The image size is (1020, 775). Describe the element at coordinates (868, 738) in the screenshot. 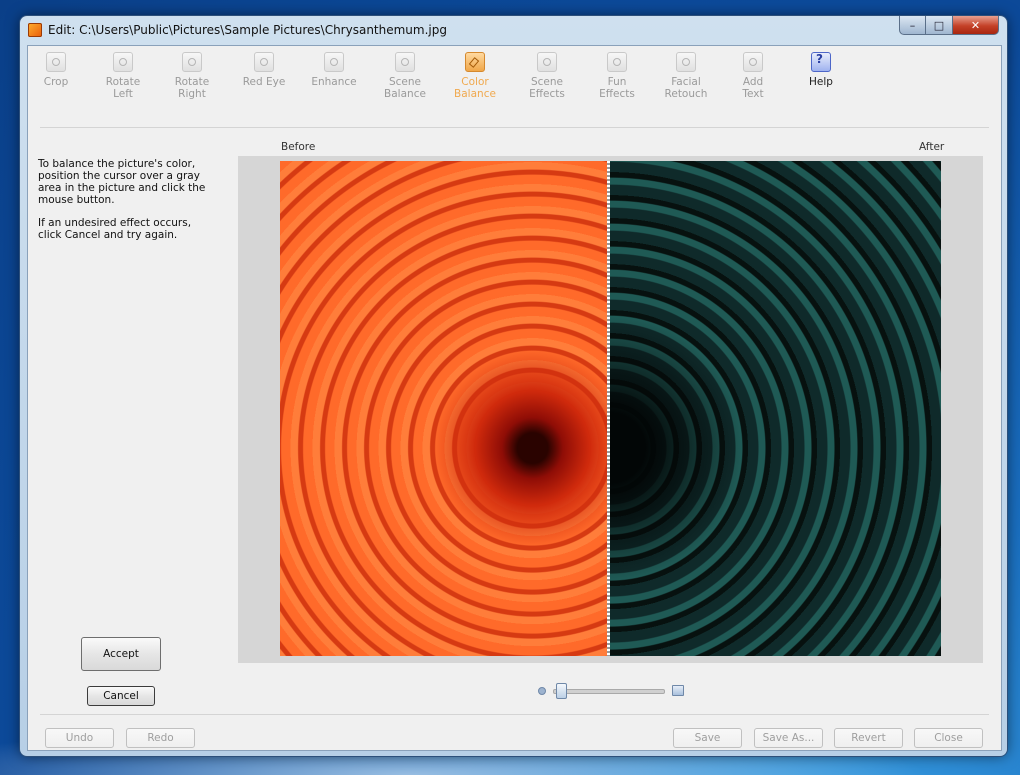

I see `revert-button: Revert` at that location.